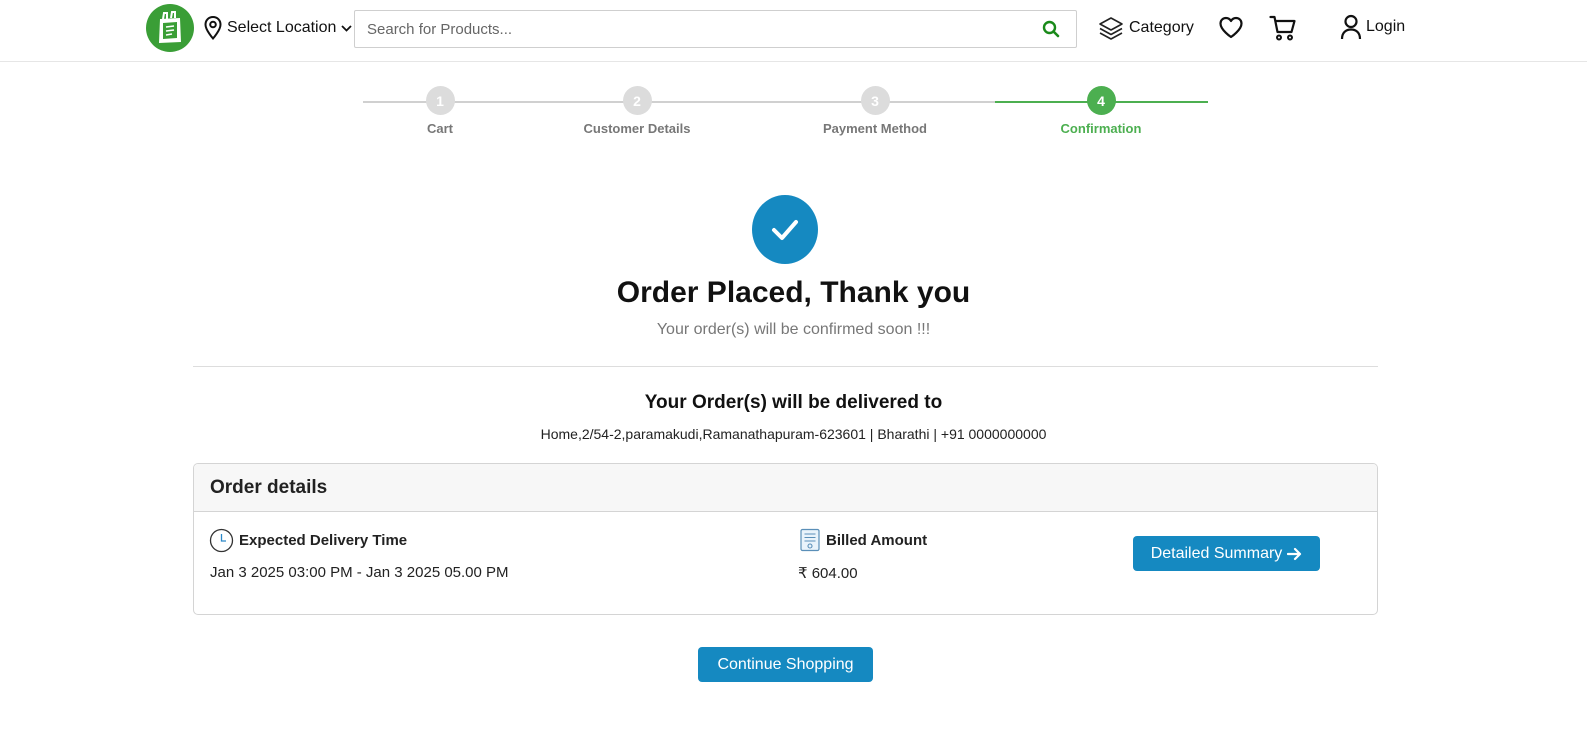  Describe the element at coordinates (785, 664) in the screenshot. I see `continue-shopping-button: Continue Shopping` at that location.